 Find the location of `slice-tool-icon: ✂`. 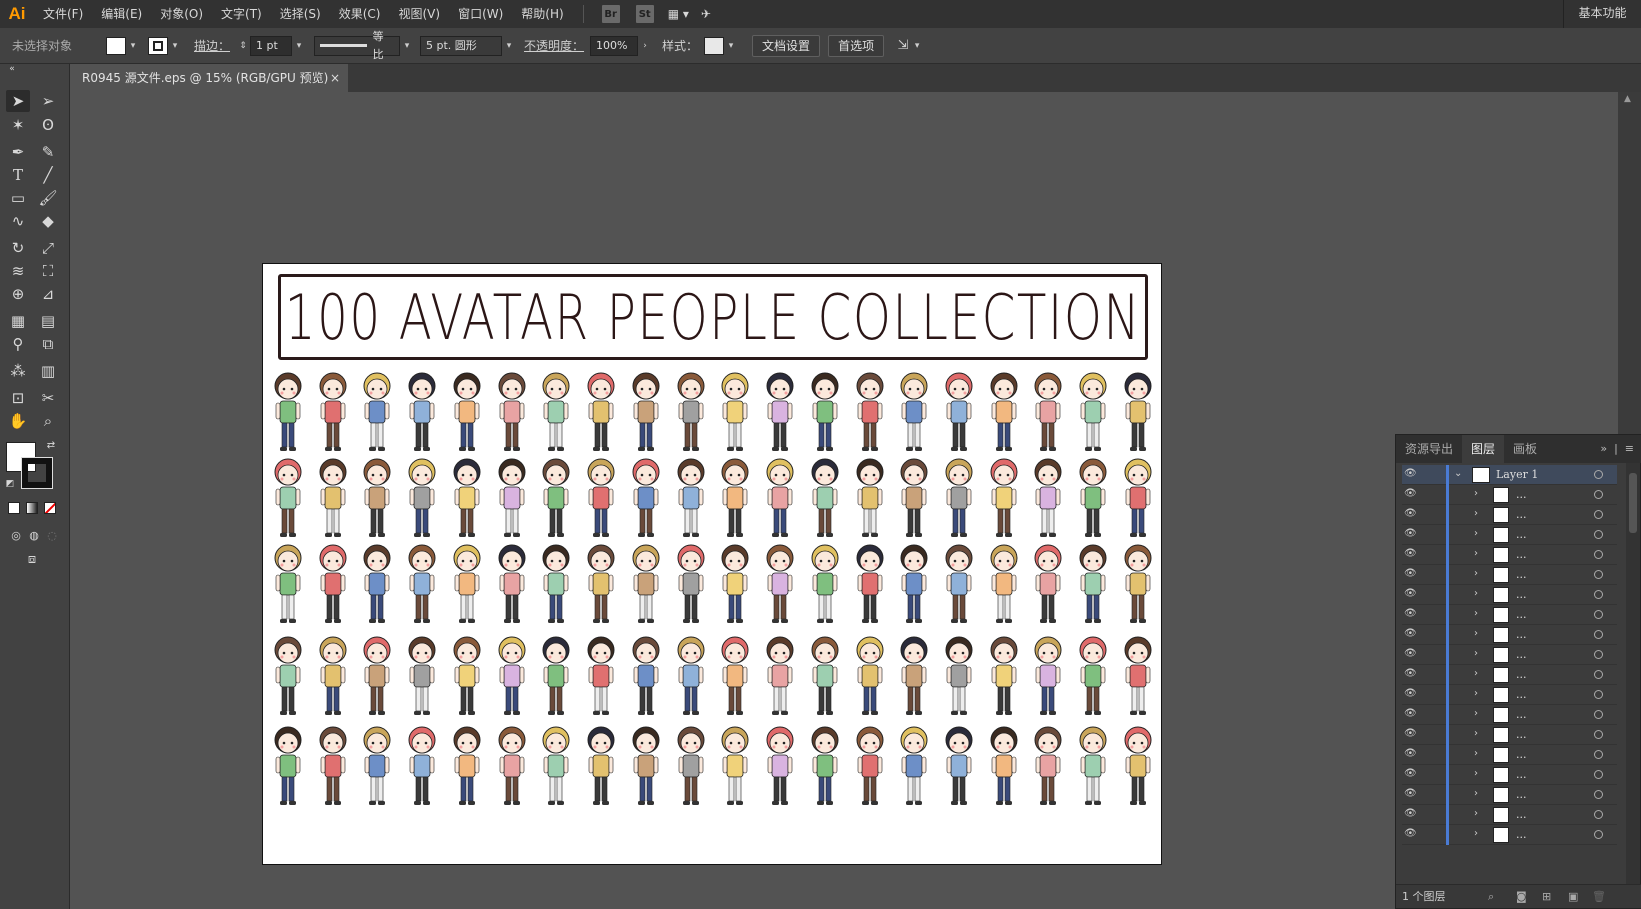

slice-tool-icon: ✂ is located at coordinates (48, 398).